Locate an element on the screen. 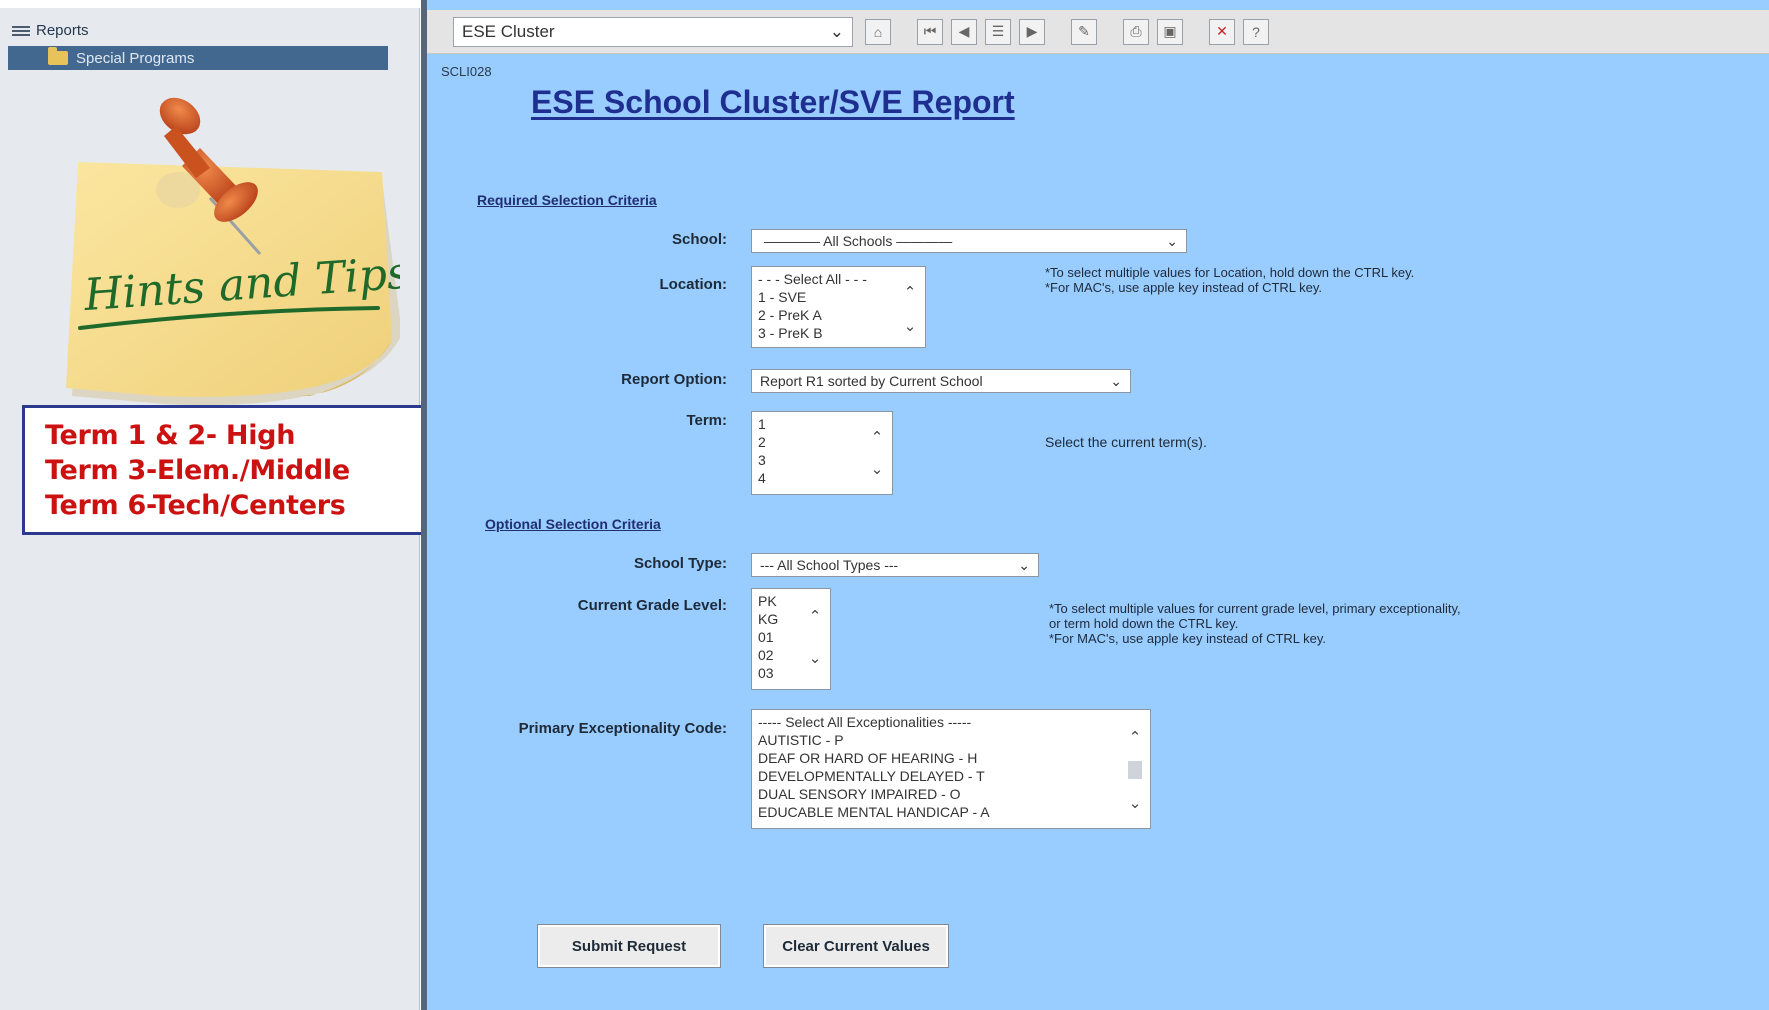 This screenshot has height=1010, width=1769. tree-item-reports: Reports is located at coordinates (50, 30).